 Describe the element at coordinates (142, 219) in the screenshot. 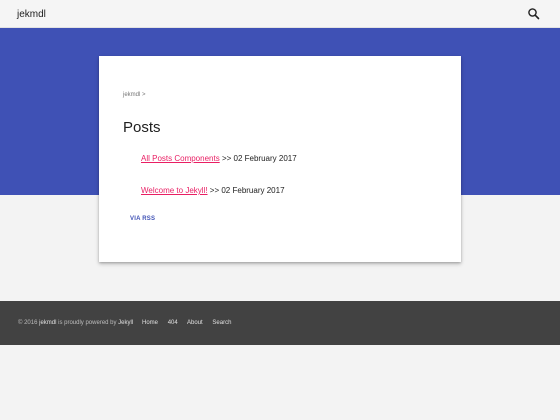

I see `rss-link: VIA RSS` at that location.